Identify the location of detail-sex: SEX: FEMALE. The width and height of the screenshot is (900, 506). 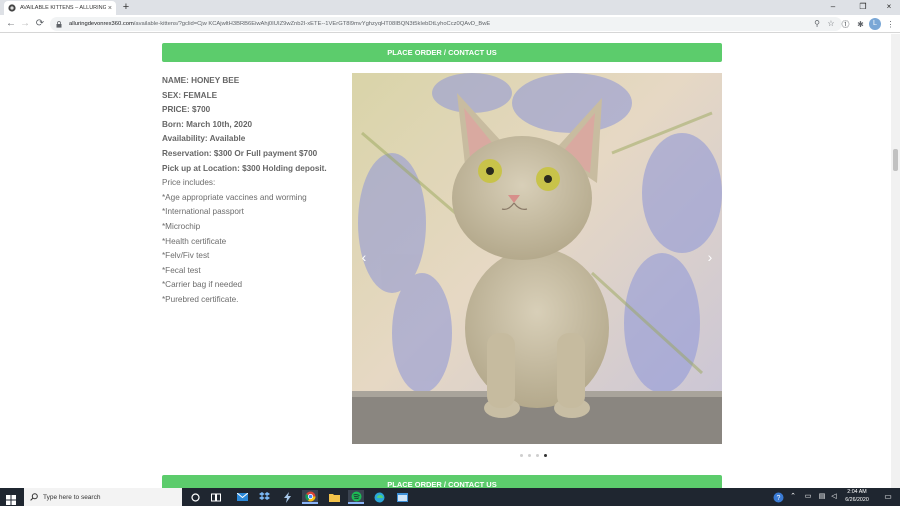
(190, 95).